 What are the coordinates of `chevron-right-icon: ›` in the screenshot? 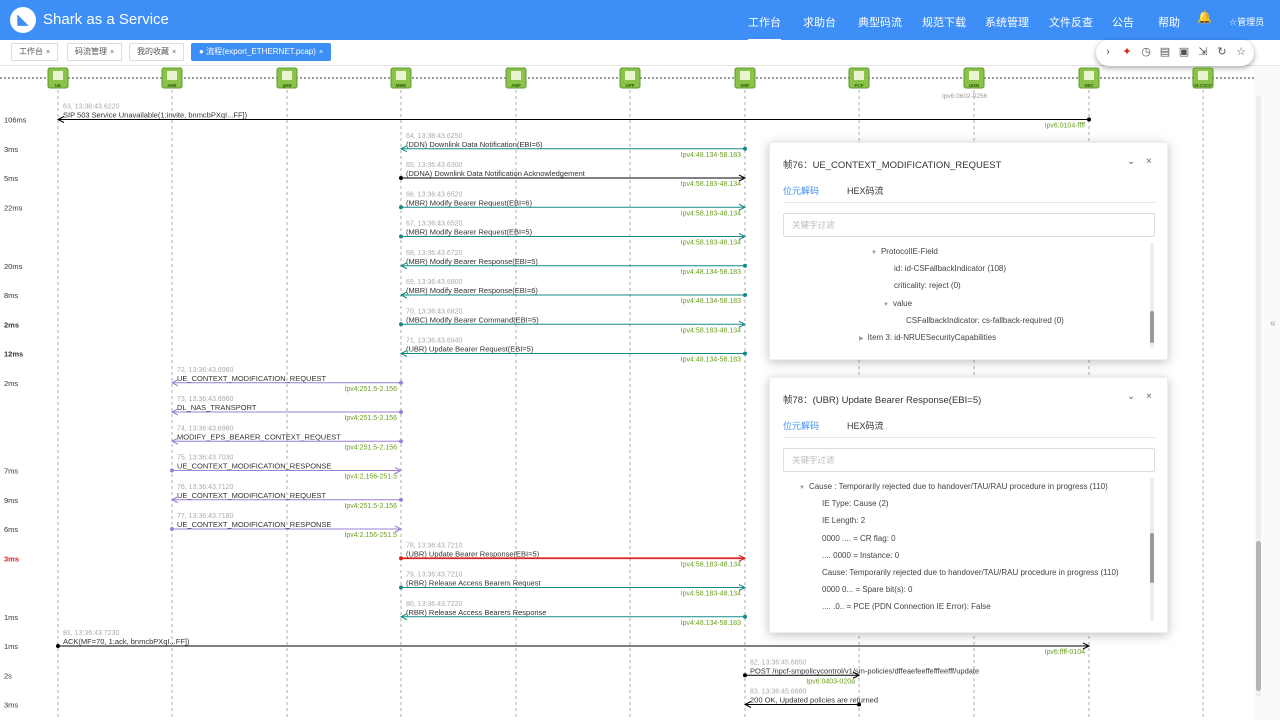 It's located at (1108, 52).